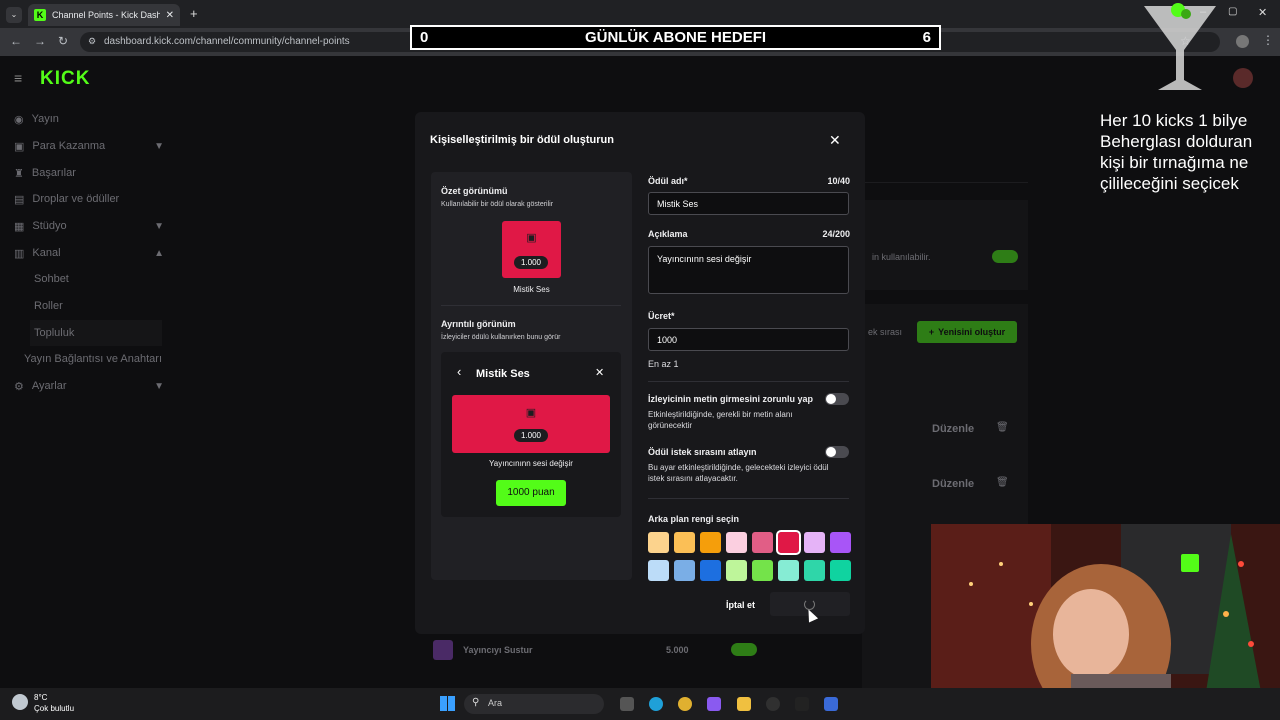  Describe the element at coordinates (19, 386) in the screenshot. I see `settings-icon: ⚙` at that location.